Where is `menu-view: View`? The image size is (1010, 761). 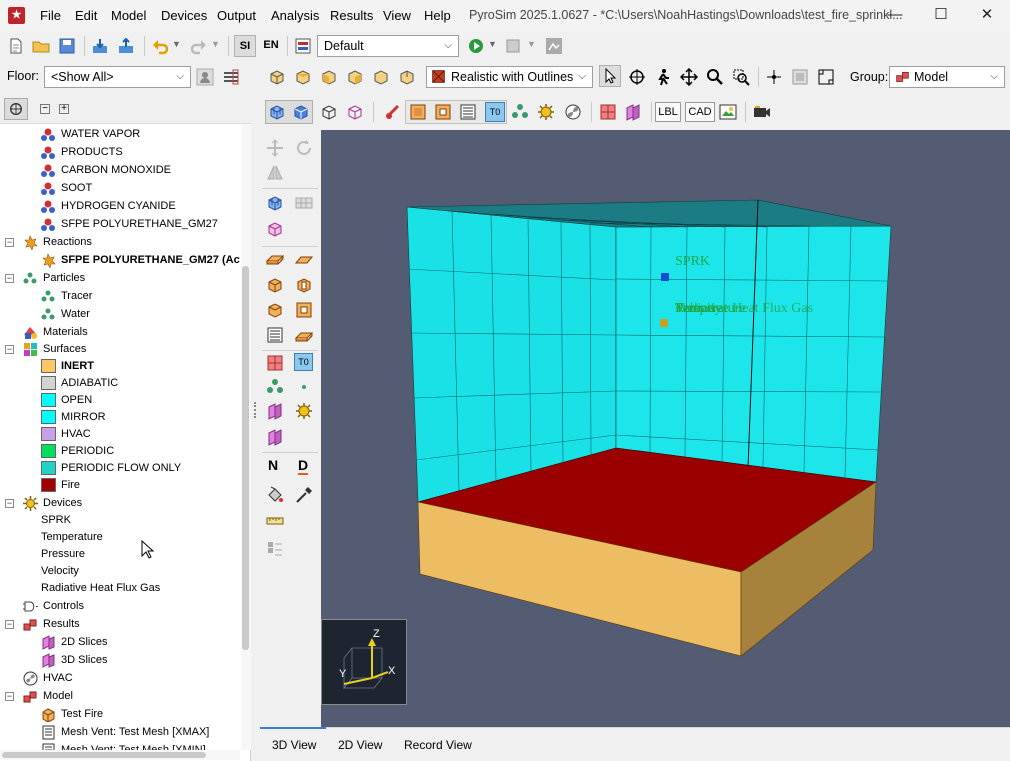 menu-view: View is located at coordinates (397, 15).